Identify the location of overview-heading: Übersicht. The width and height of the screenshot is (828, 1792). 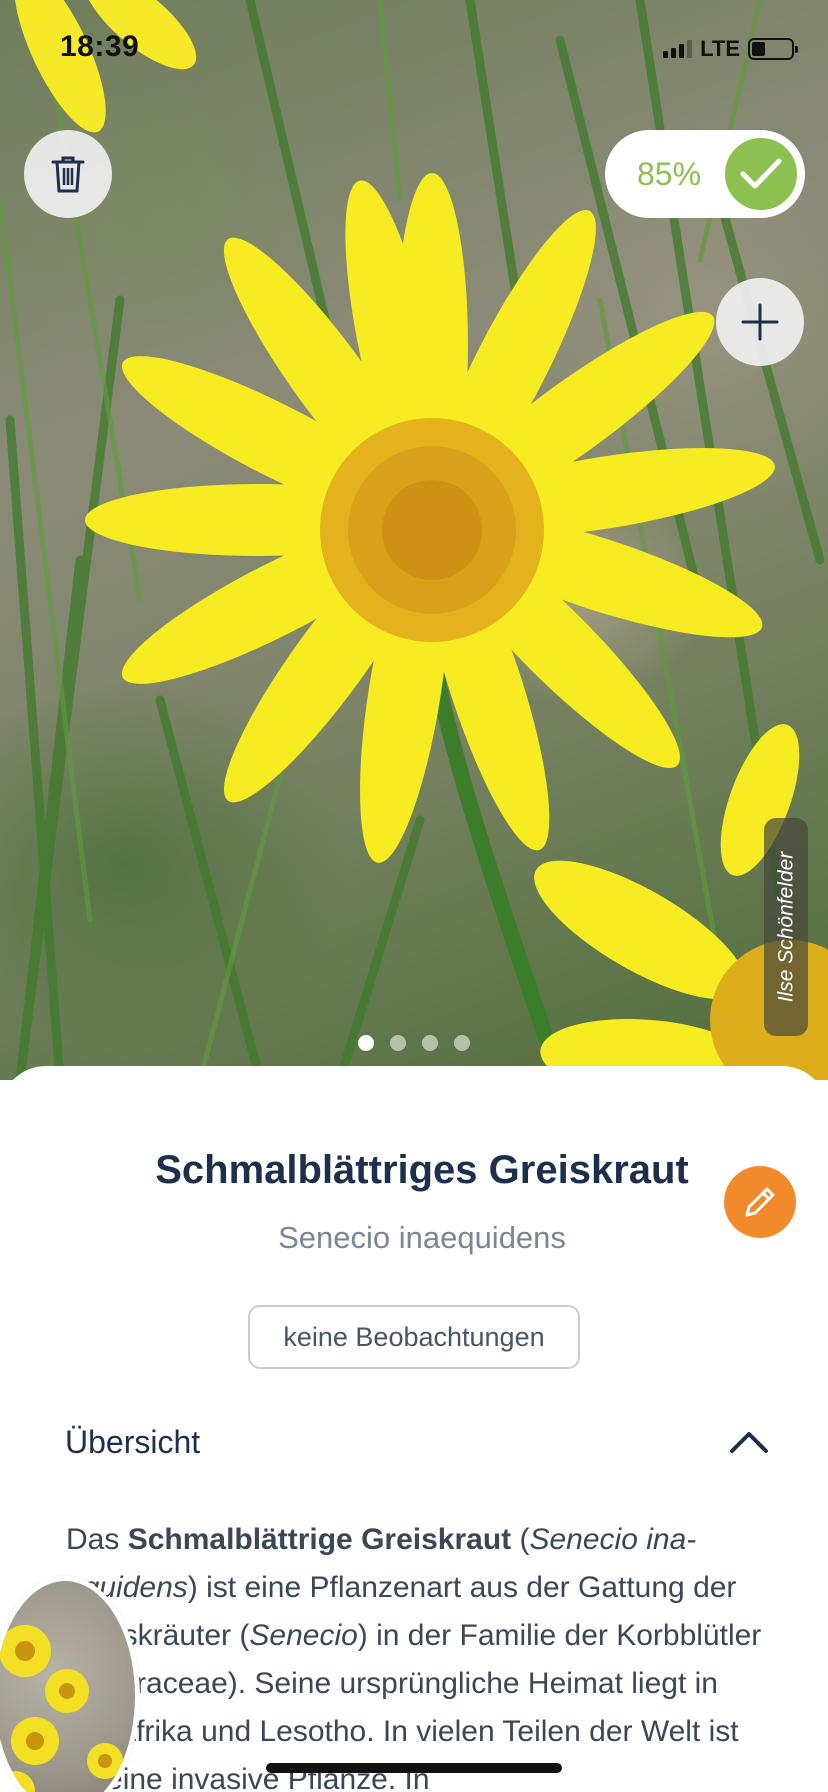
(132, 1442).